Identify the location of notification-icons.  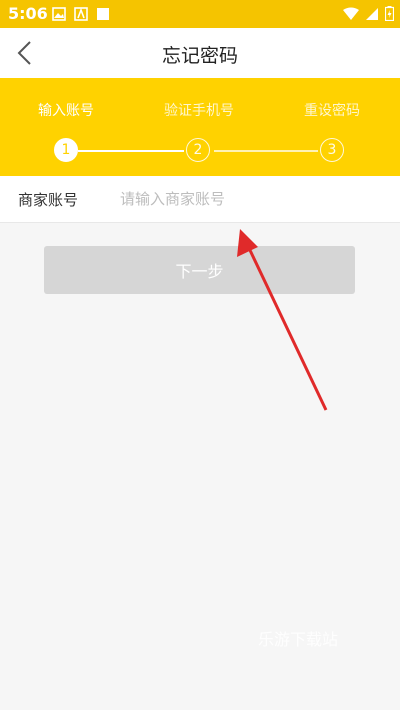
(81, 14).